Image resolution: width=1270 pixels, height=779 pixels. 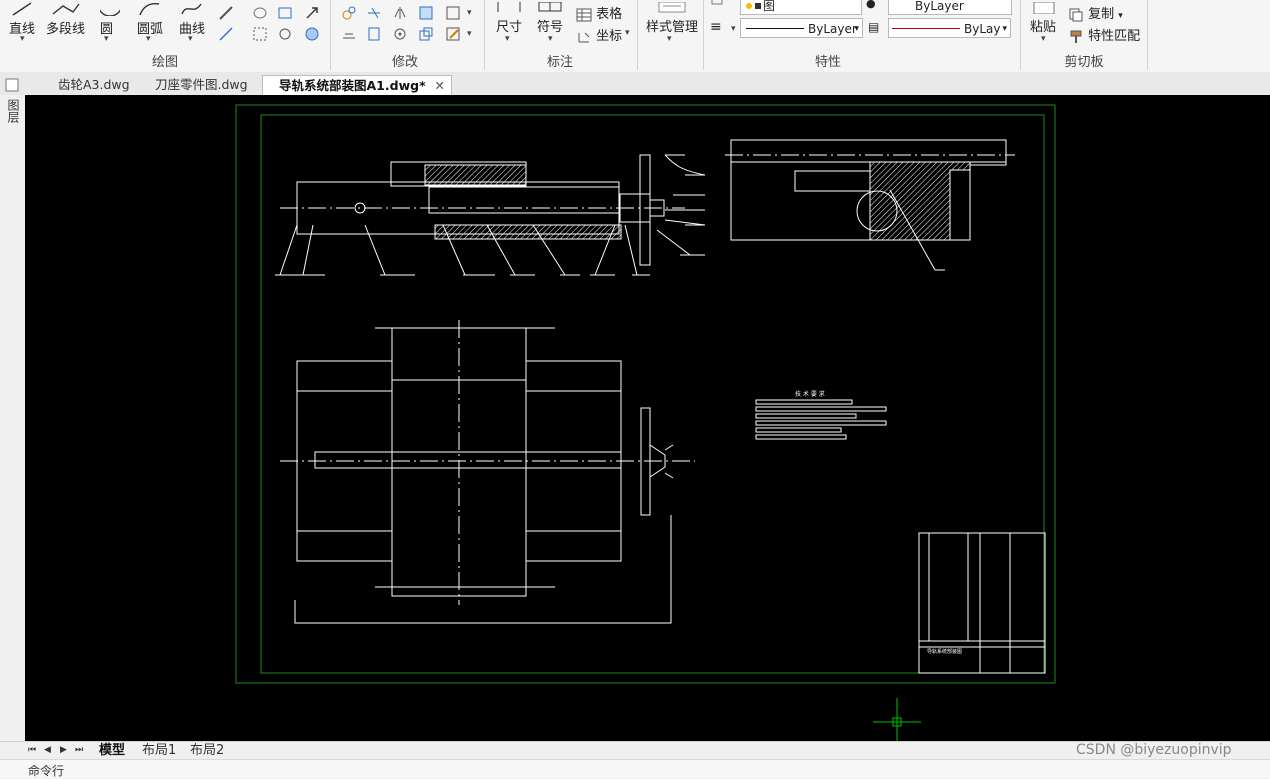 What do you see at coordinates (106, 39) in the screenshot?
I see `circle-dropdown-icon: ▾` at bounding box center [106, 39].